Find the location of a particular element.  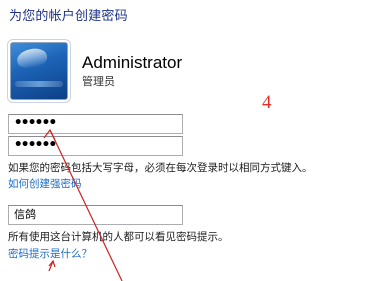

annotation-arrows is located at coordinates (83, 204).